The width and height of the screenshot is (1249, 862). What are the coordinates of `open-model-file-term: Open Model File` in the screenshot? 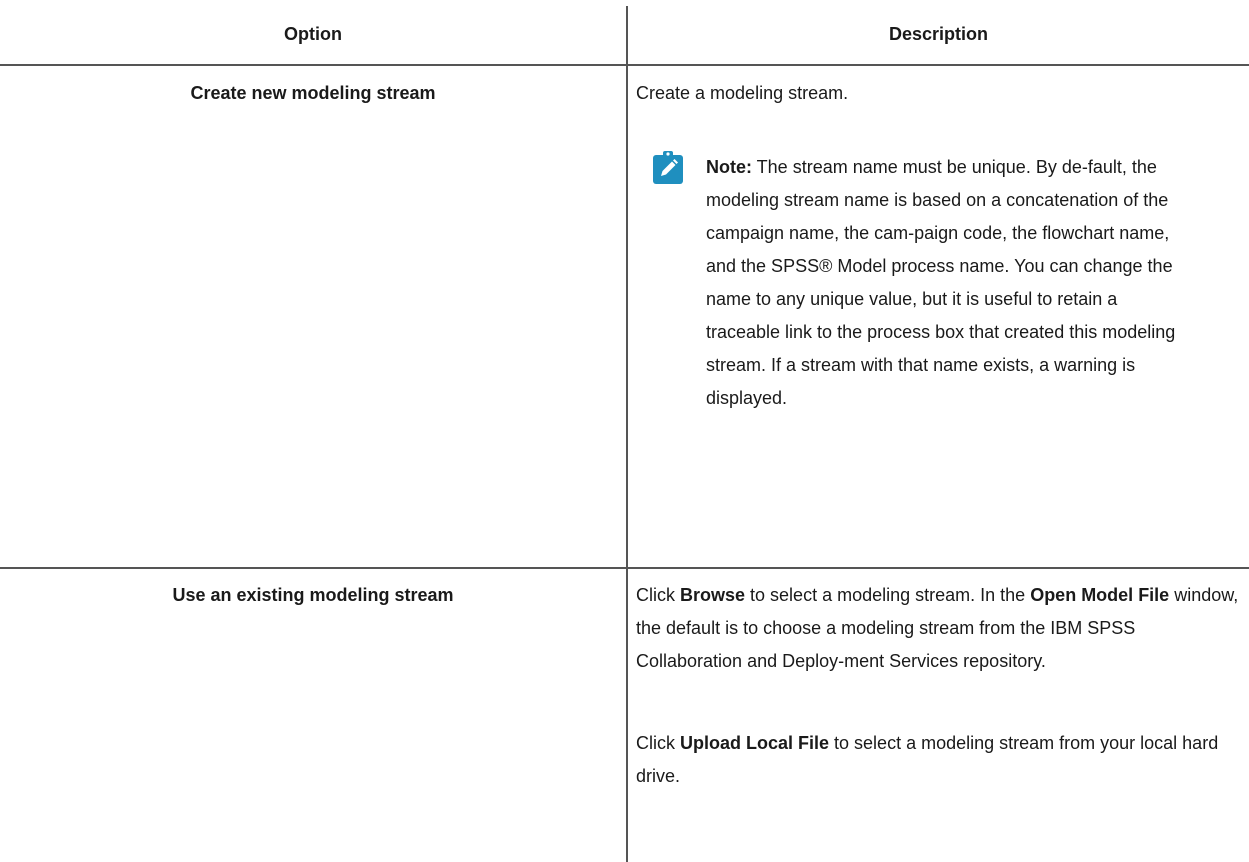 It's located at (1100, 595).